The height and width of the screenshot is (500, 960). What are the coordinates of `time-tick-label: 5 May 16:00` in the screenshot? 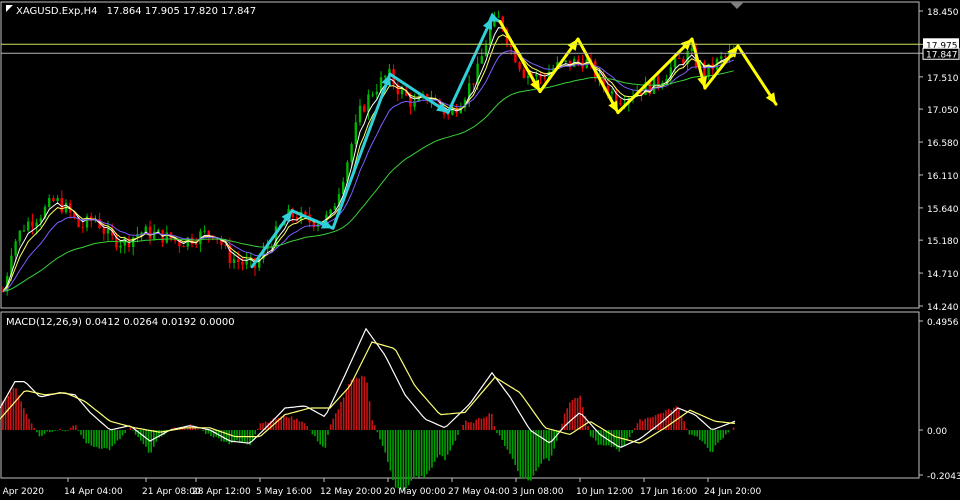 It's located at (284, 492).